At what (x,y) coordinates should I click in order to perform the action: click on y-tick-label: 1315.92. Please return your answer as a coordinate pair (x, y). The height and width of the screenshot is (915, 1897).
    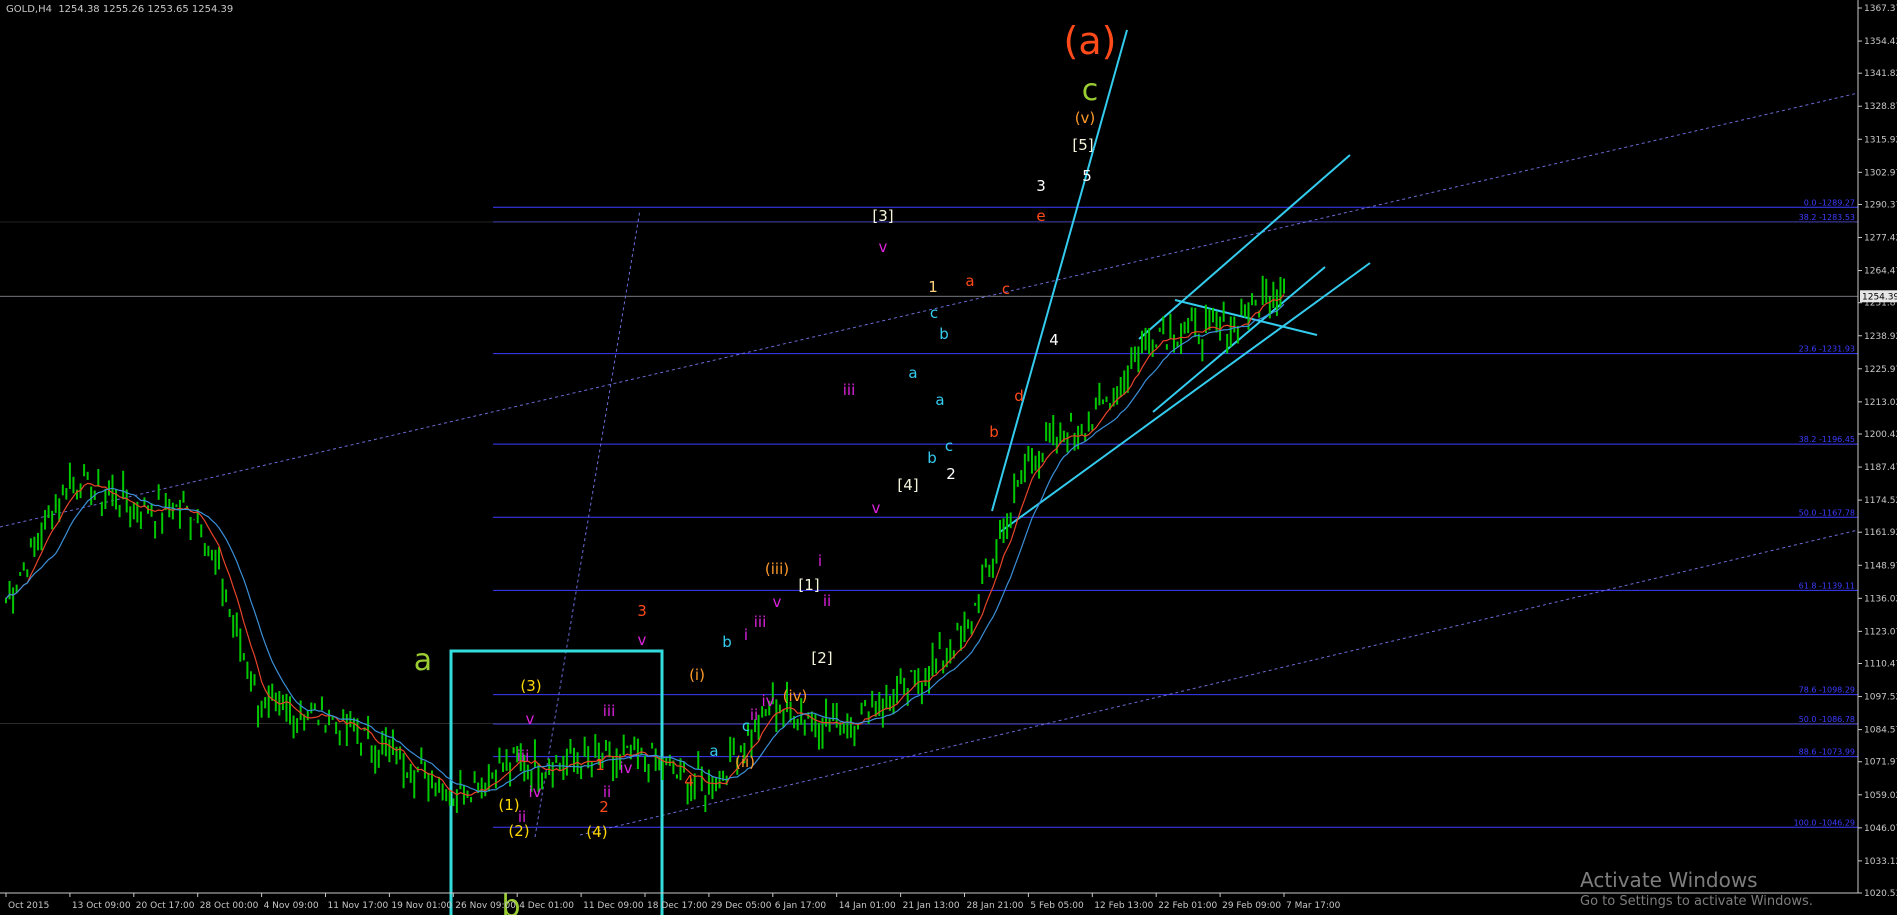
    Looking at the image, I should click on (1880, 140).